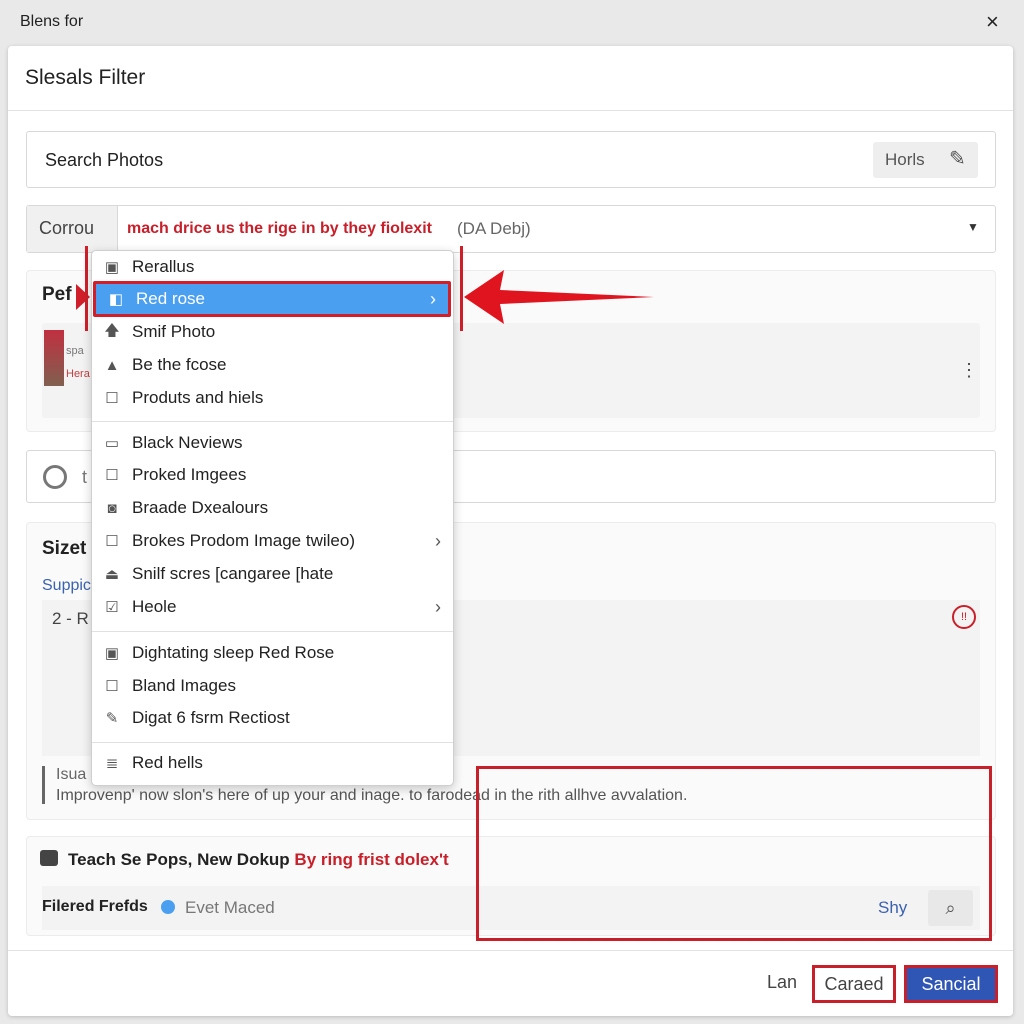 The height and width of the screenshot is (1024, 1024). Describe the element at coordinates (43, 785) in the screenshot. I see `note-bar` at that location.